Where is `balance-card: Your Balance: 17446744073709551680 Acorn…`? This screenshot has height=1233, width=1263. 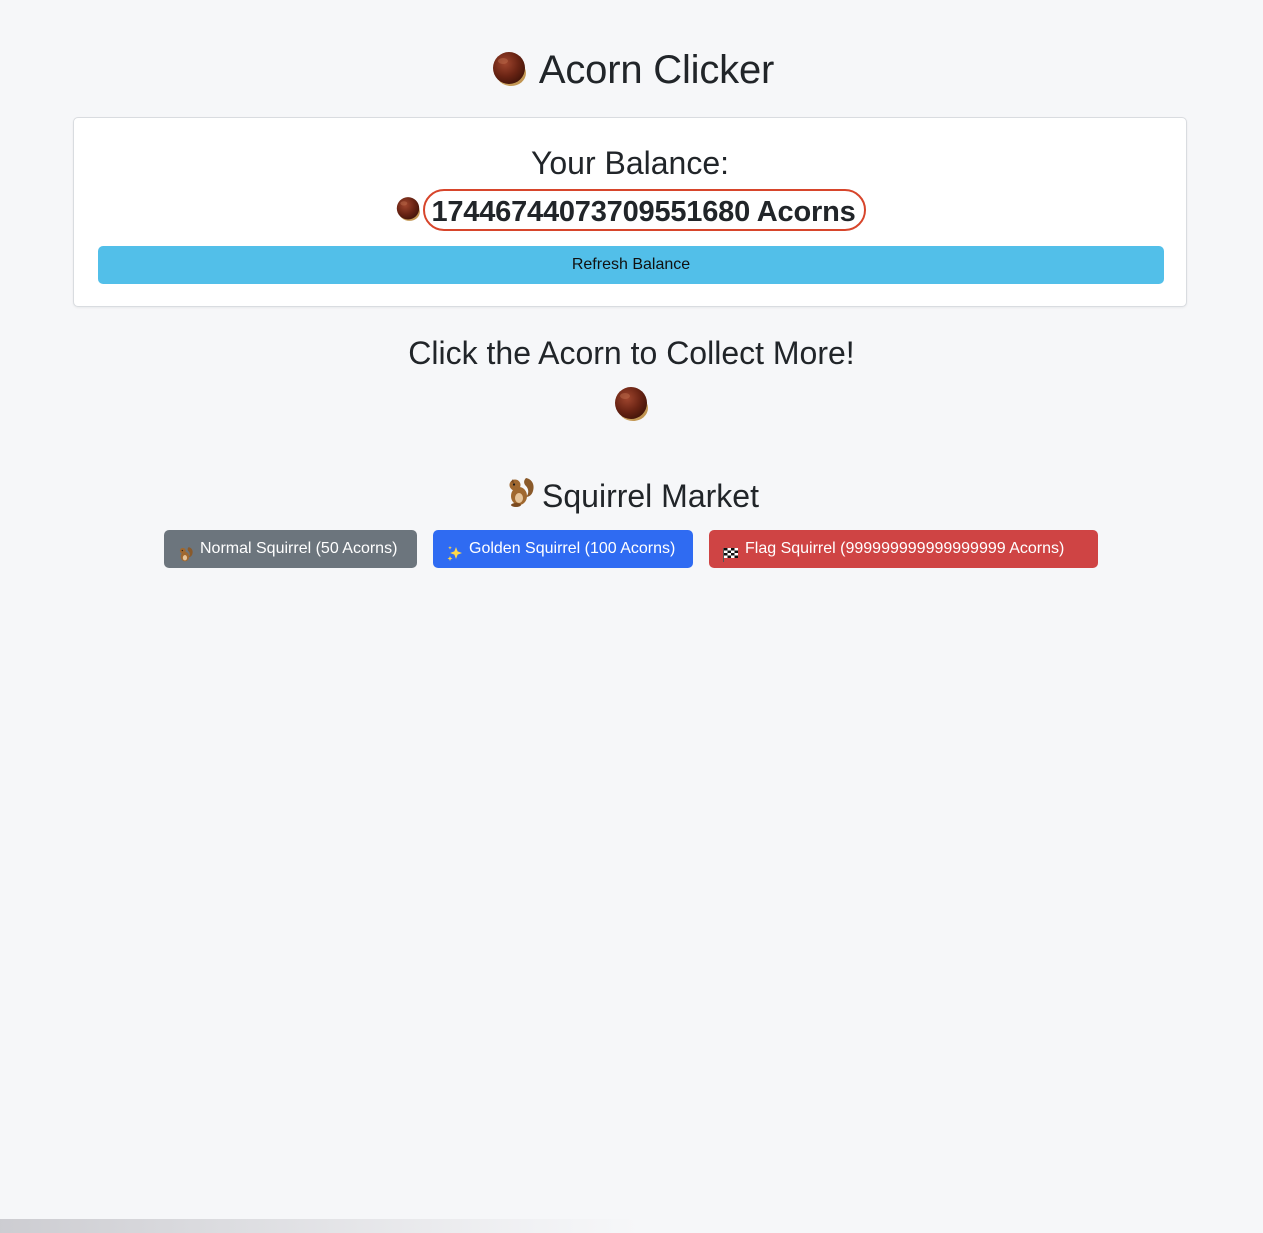 balance-card: Your Balance: 17446744073709551680 Acorn… is located at coordinates (630, 212).